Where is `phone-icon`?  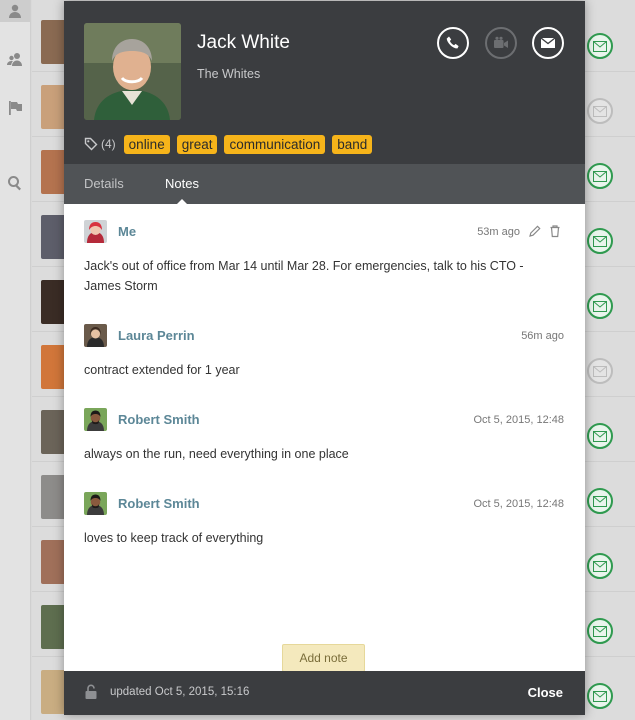 phone-icon is located at coordinates (452, 42).